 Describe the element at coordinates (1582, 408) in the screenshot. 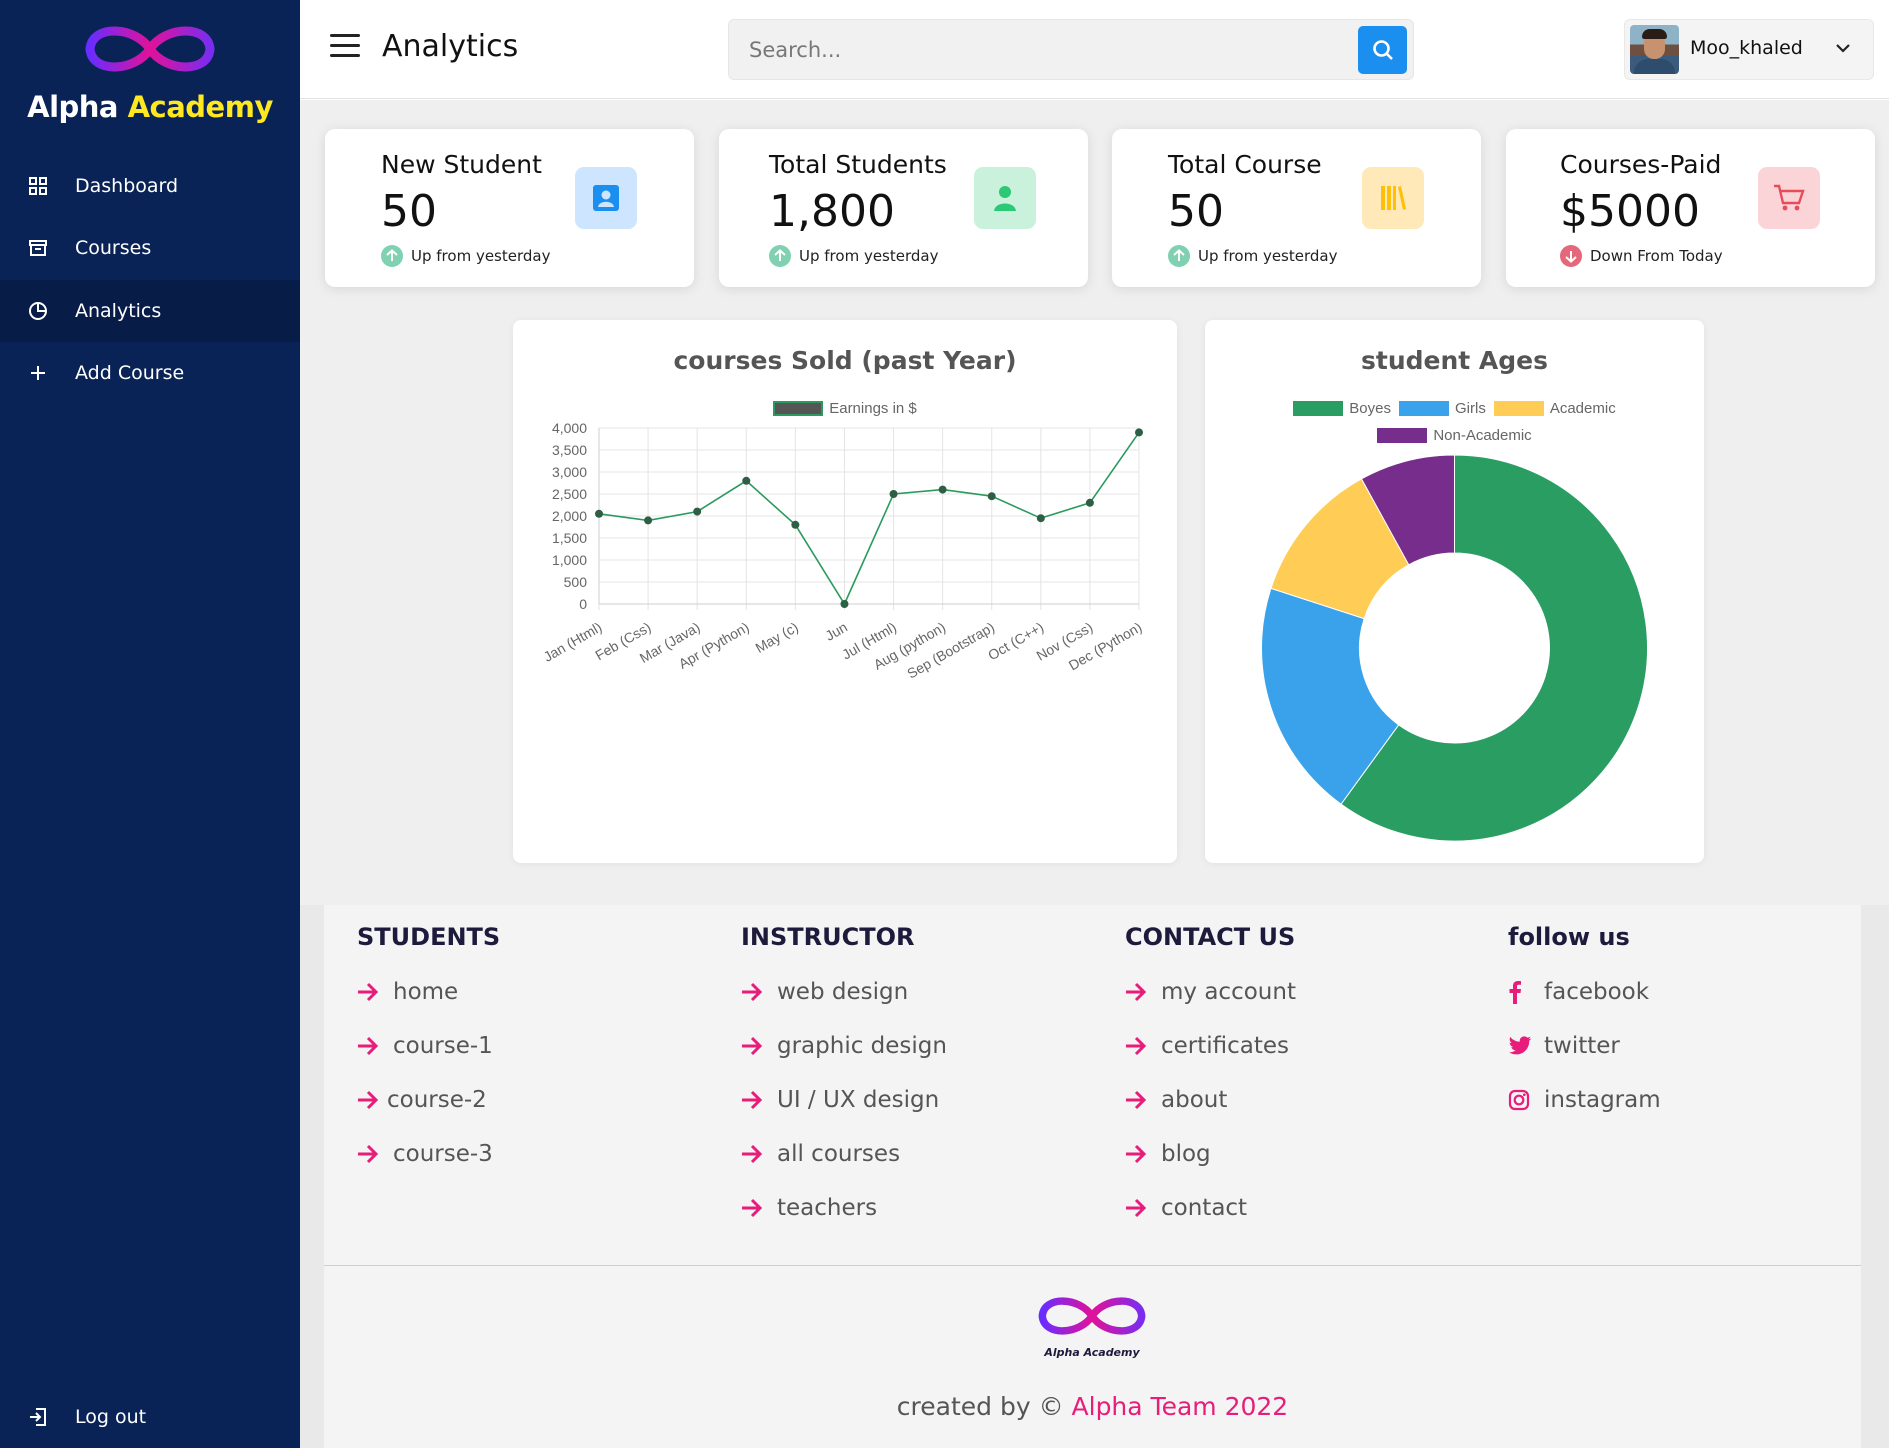

I see `legend-label: Academic` at that location.